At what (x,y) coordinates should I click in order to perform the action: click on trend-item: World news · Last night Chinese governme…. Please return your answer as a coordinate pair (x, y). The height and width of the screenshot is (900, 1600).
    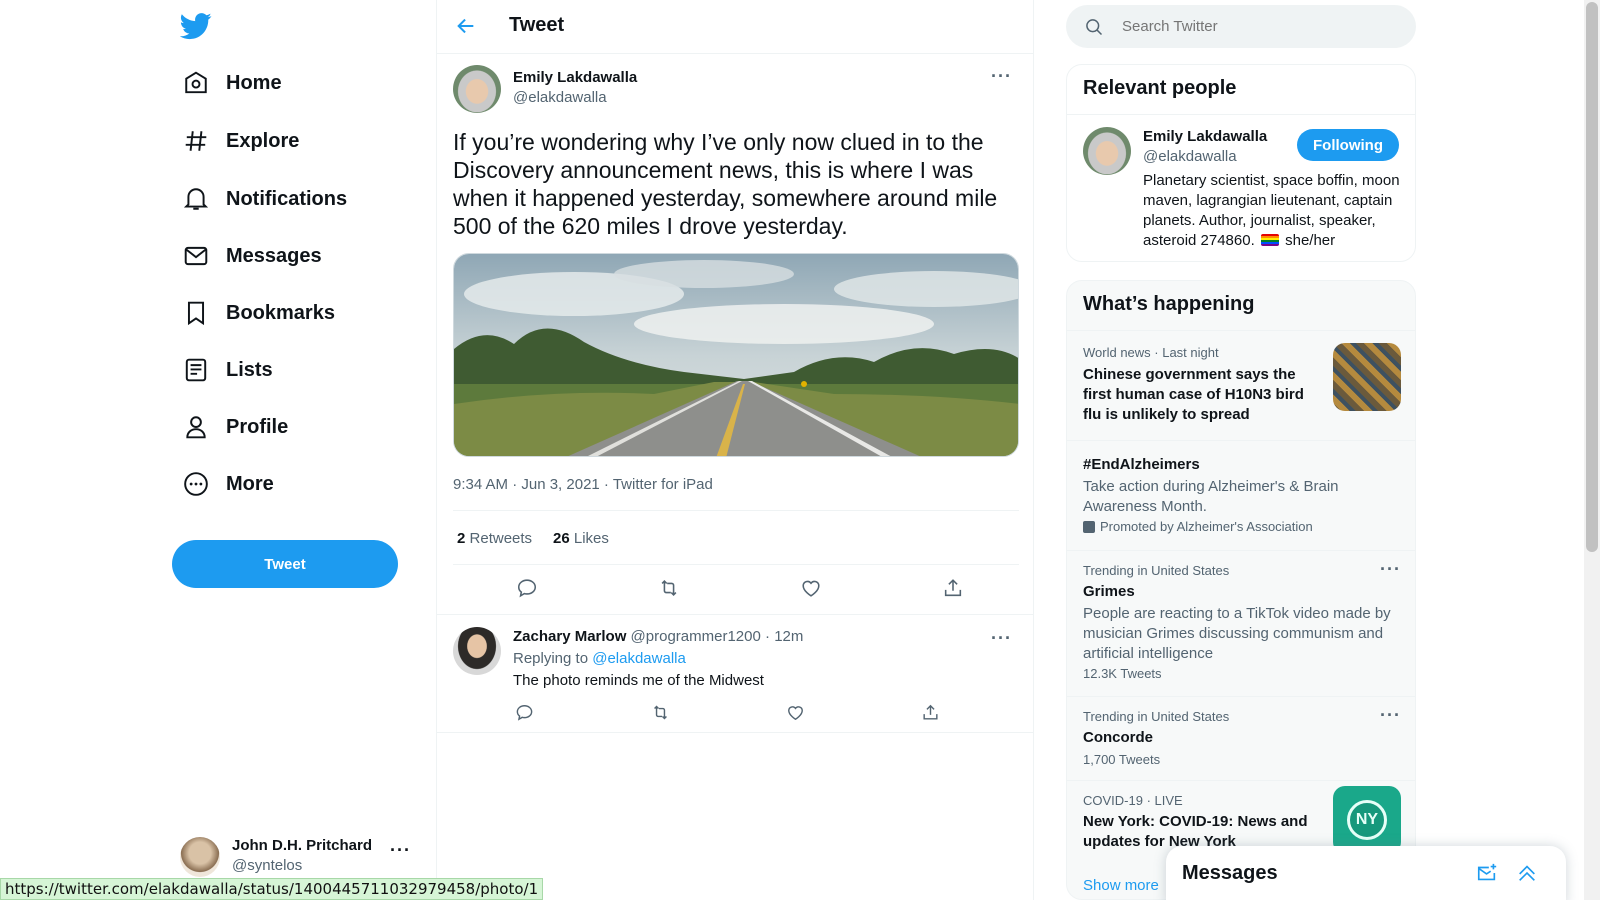
    Looking at the image, I should click on (1241, 385).